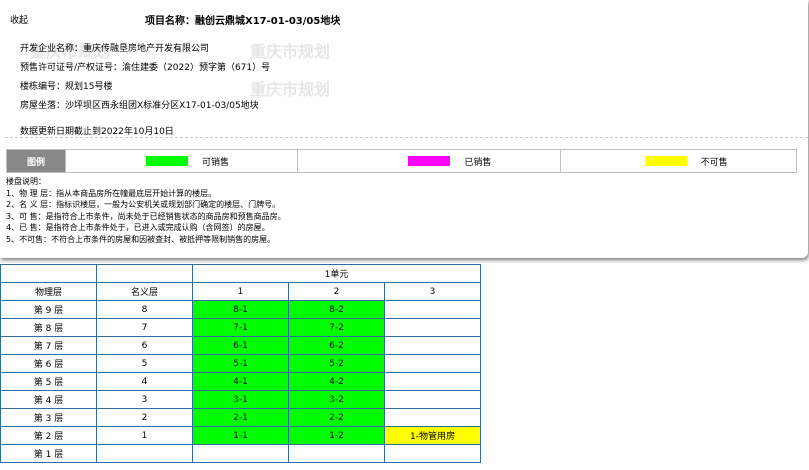 The width and height of the screenshot is (809, 470). Describe the element at coordinates (19, 19) in the screenshot. I see `collapse-button: 收起` at that location.